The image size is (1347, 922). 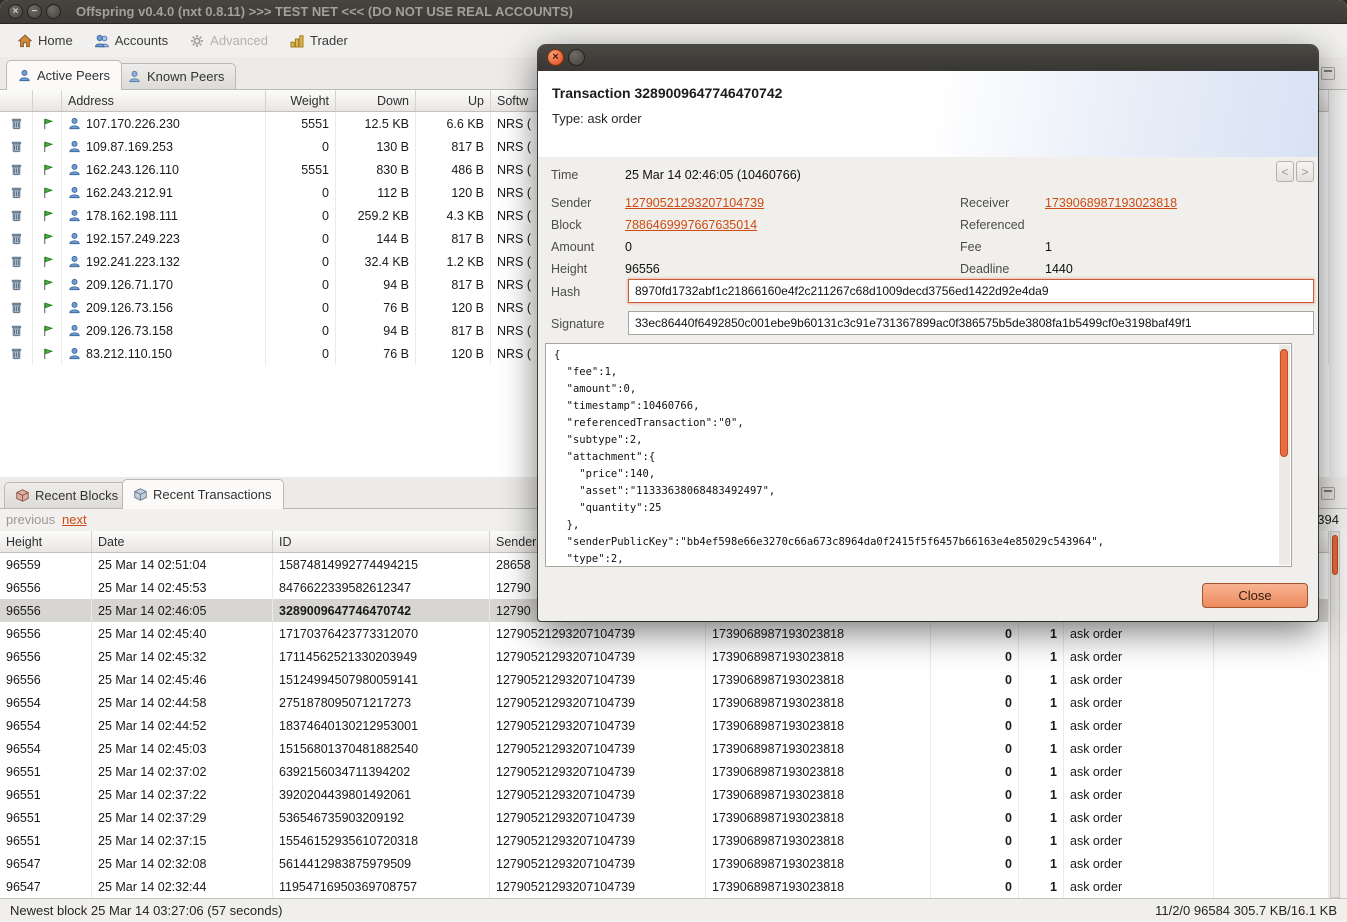 What do you see at coordinates (597, 118) in the screenshot?
I see `dialog-subtitle: Type: ask order` at bounding box center [597, 118].